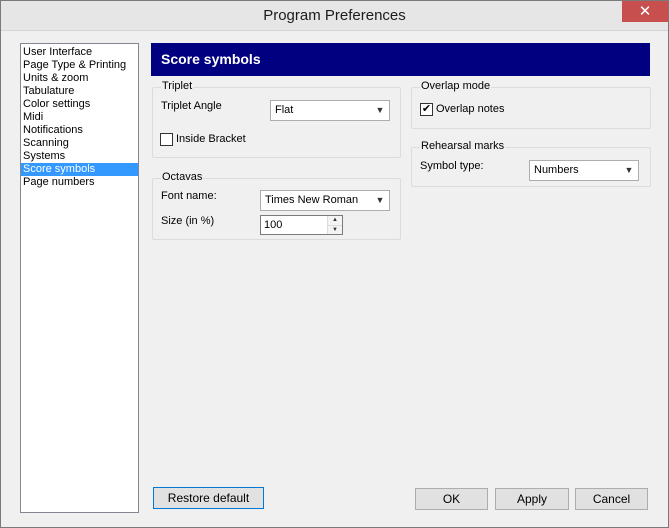  I want to click on overlap-notes-label: Overlap notes, so click(470, 109).